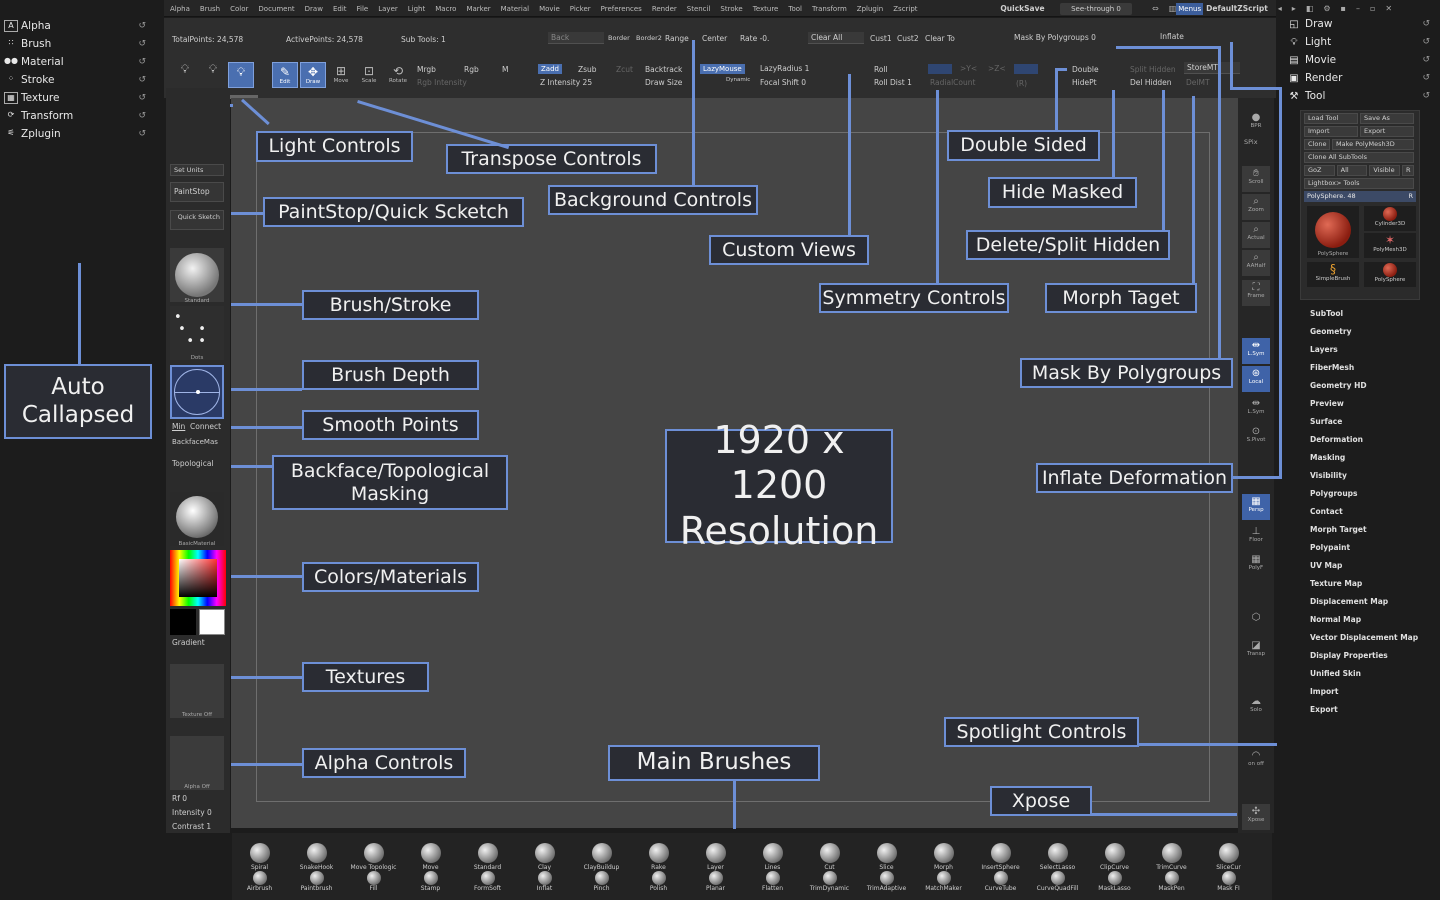 This screenshot has height=900, width=1440. What do you see at coordinates (952, 82) in the screenshot?
I see `radialcount-slider: RadialCount` at bounding box center [952, 82].